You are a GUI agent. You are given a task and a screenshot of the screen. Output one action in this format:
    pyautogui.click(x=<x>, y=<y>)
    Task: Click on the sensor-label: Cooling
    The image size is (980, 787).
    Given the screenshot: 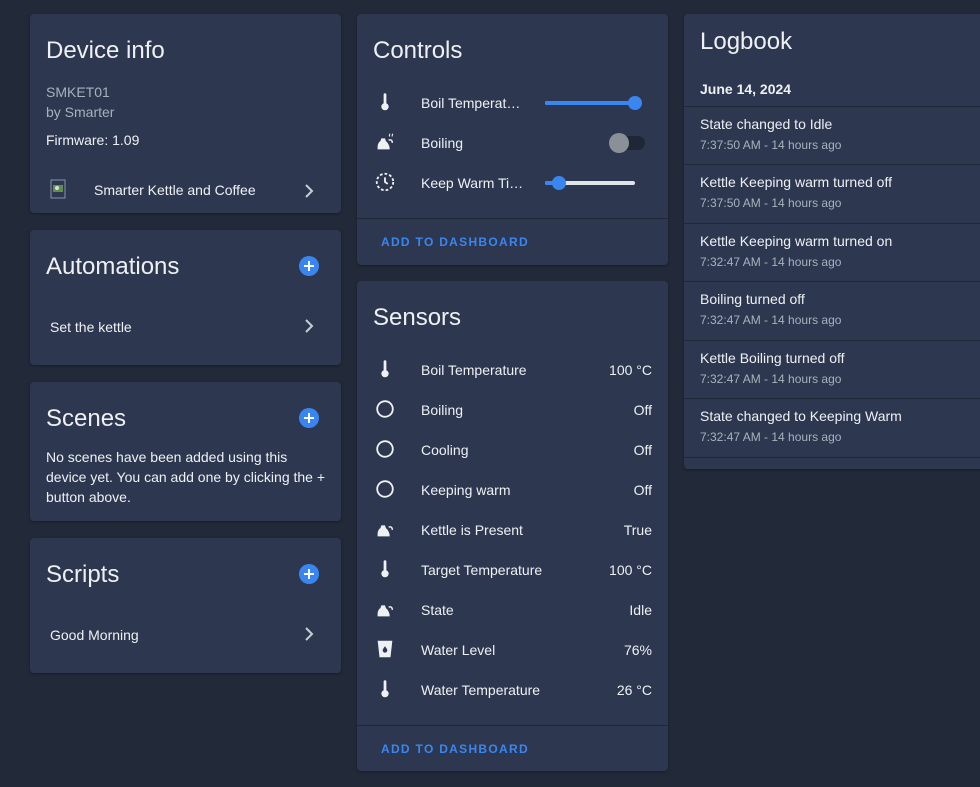 What is the action you would take?
    pyautogui.click(x=445, y=450)
    